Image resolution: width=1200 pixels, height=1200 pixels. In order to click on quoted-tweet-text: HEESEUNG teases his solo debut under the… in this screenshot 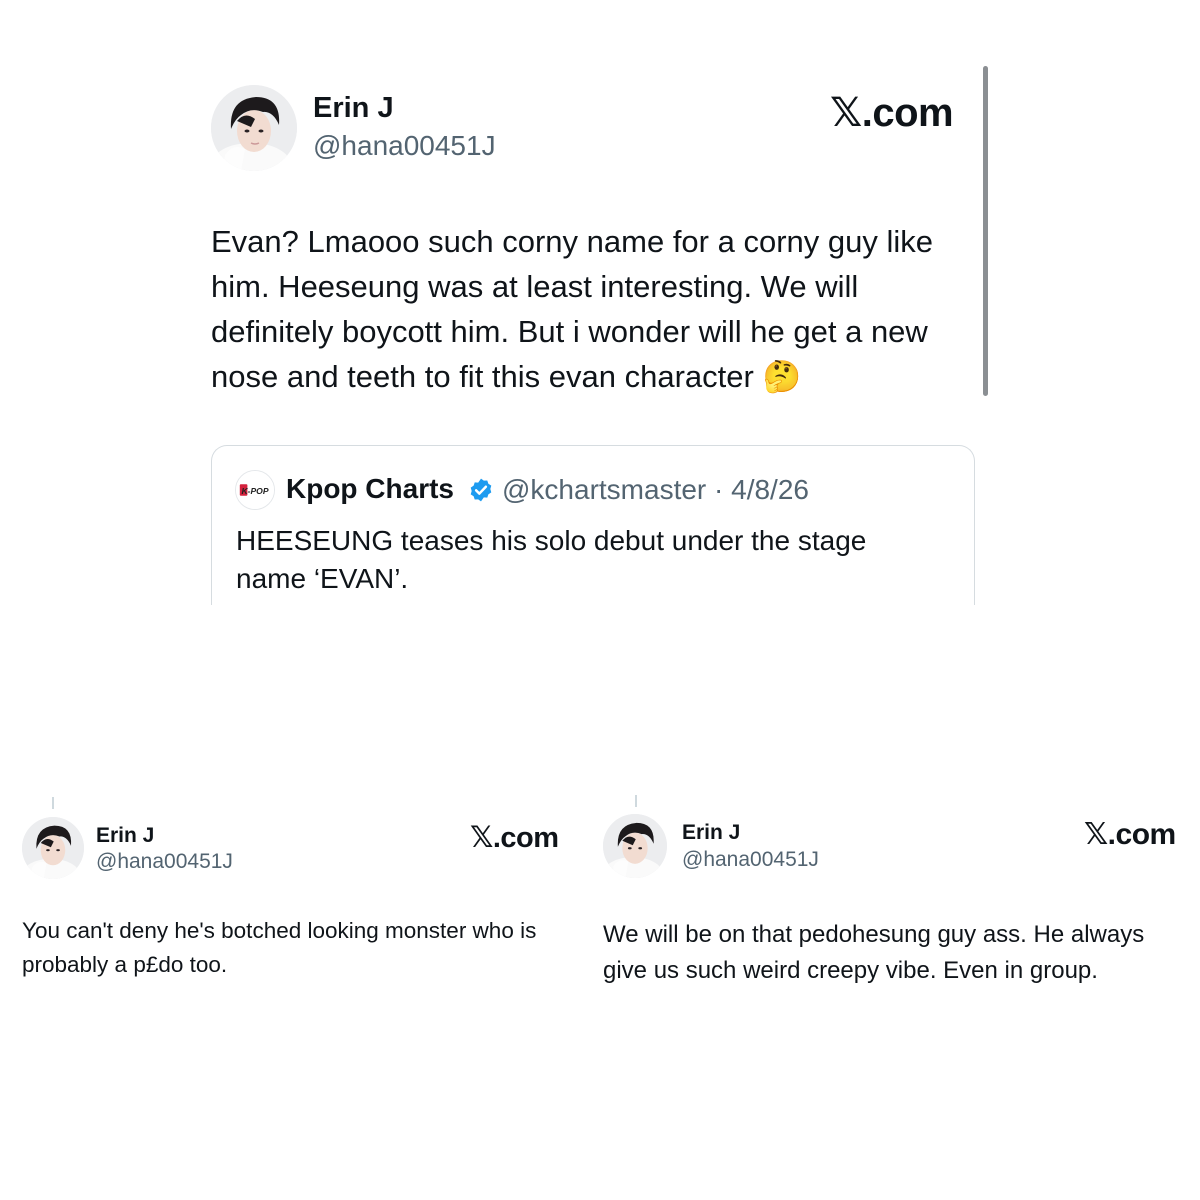, I will do `click(551, 559)`.